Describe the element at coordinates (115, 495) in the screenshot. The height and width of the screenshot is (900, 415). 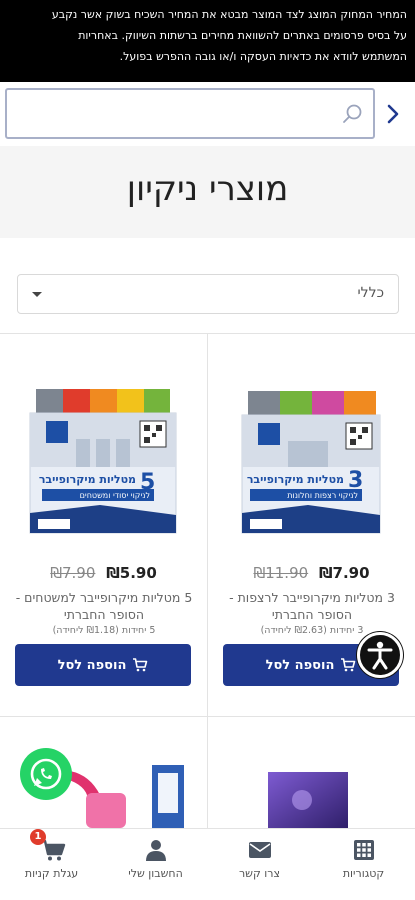
I see `pack-subtitle: לניקוי יסודי ומשטחים` at that location.